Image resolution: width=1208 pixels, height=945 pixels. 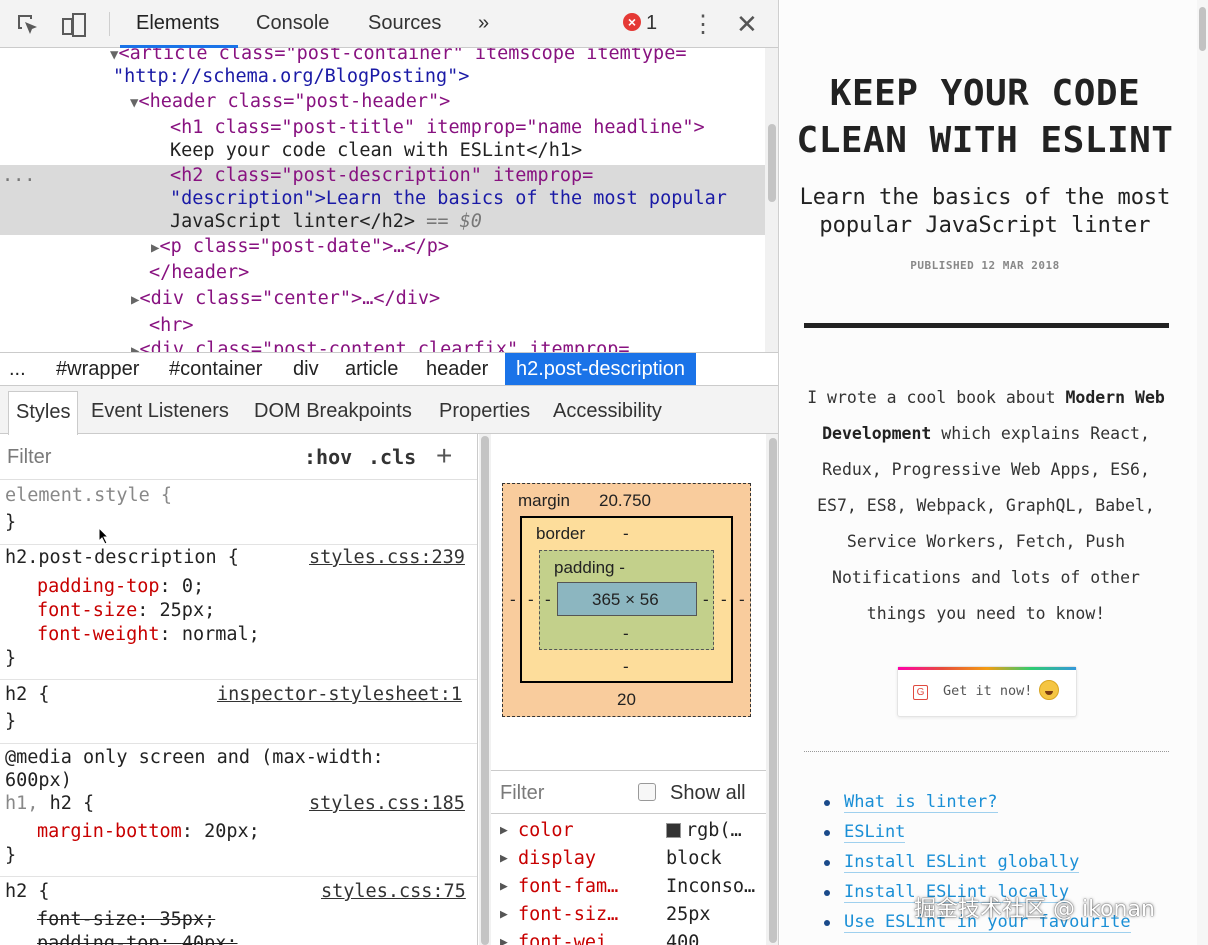 What do you see at coordinates (371, 369) in the screenshot?
I see `breadcrumb-article: article` at bounding box center [371, 369].